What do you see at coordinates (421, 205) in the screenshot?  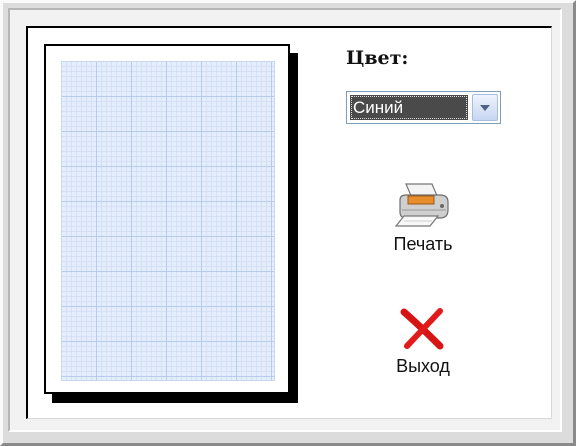 I see `printer-icon` at bounding box center [421, 205].